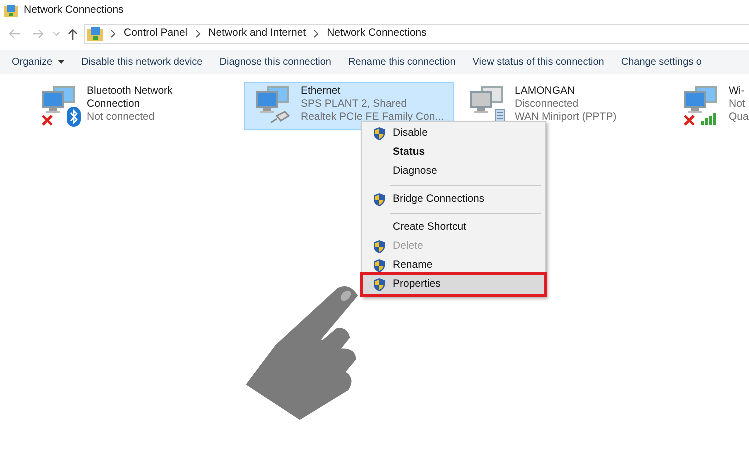 This screenshot has height=463, width=749. What do you see at coordinates (156, 34) in the screenshot?
I see `breadcrumb-item: Control Panel` at bounding box center [156, 34].